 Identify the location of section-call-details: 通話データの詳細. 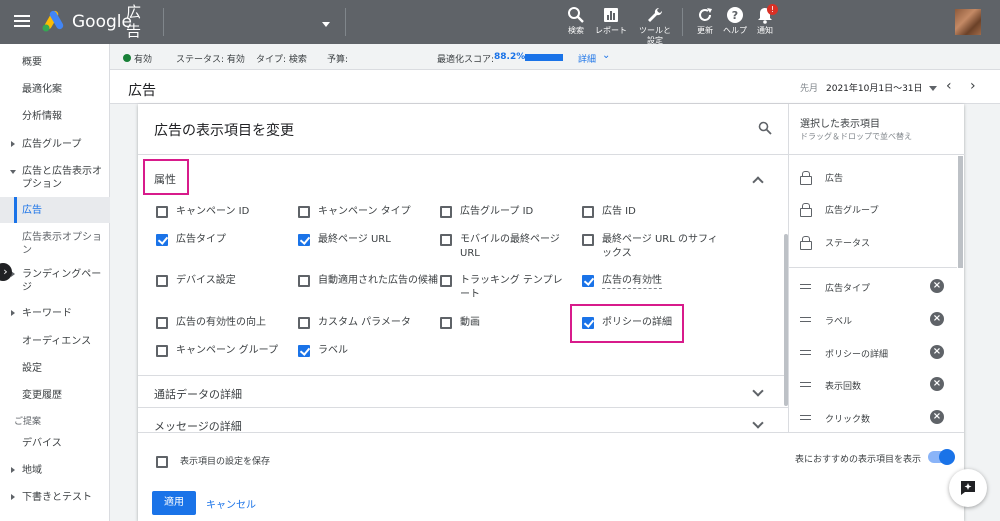
(198, 394).